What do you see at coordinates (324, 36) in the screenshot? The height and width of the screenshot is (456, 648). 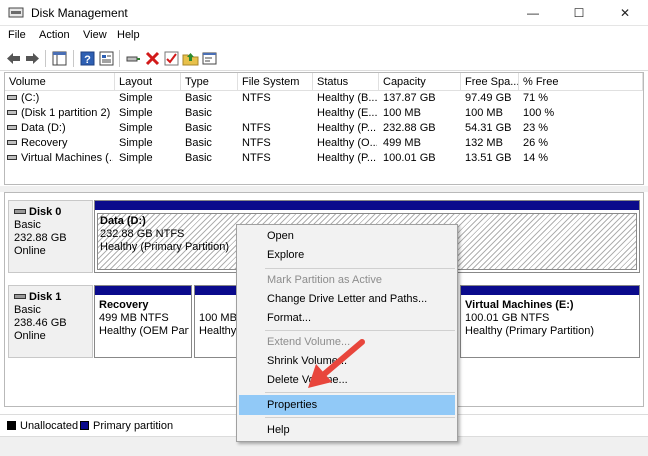 I see `menu-bar: File Action View Help` at bounding box center [324, 36].